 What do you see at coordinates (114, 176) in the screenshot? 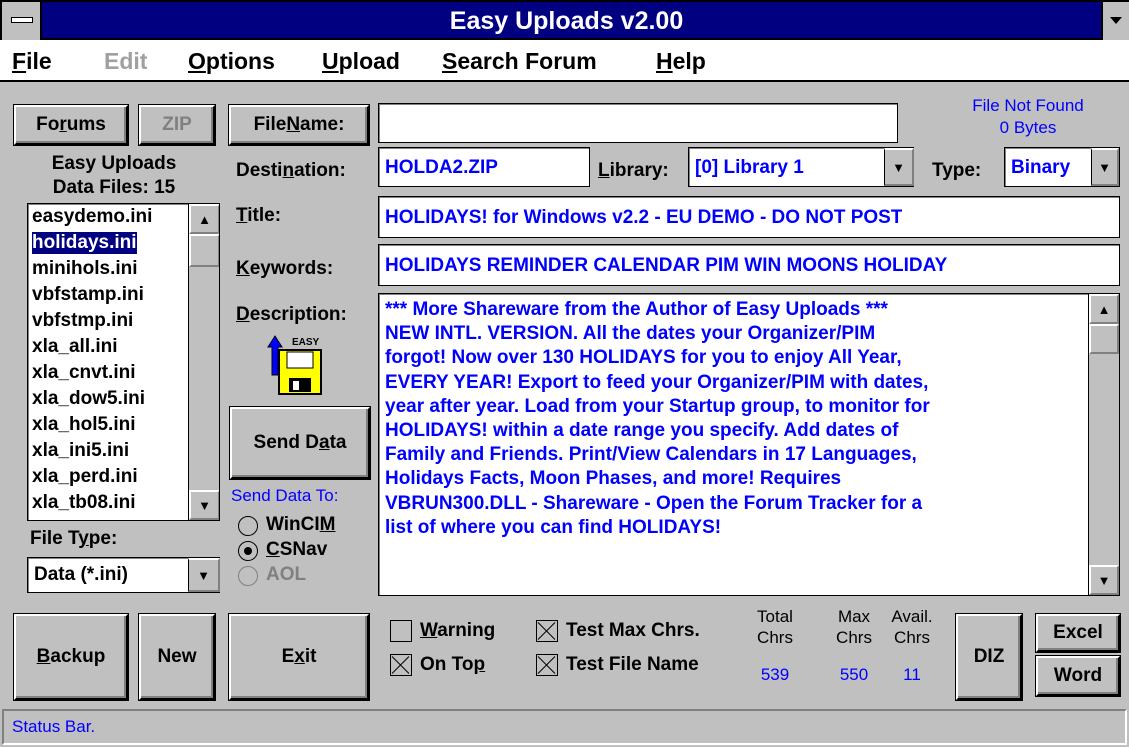
I see `data-files-header: Easy Uploads Data Files: 15` at bounding box center [114, 176].